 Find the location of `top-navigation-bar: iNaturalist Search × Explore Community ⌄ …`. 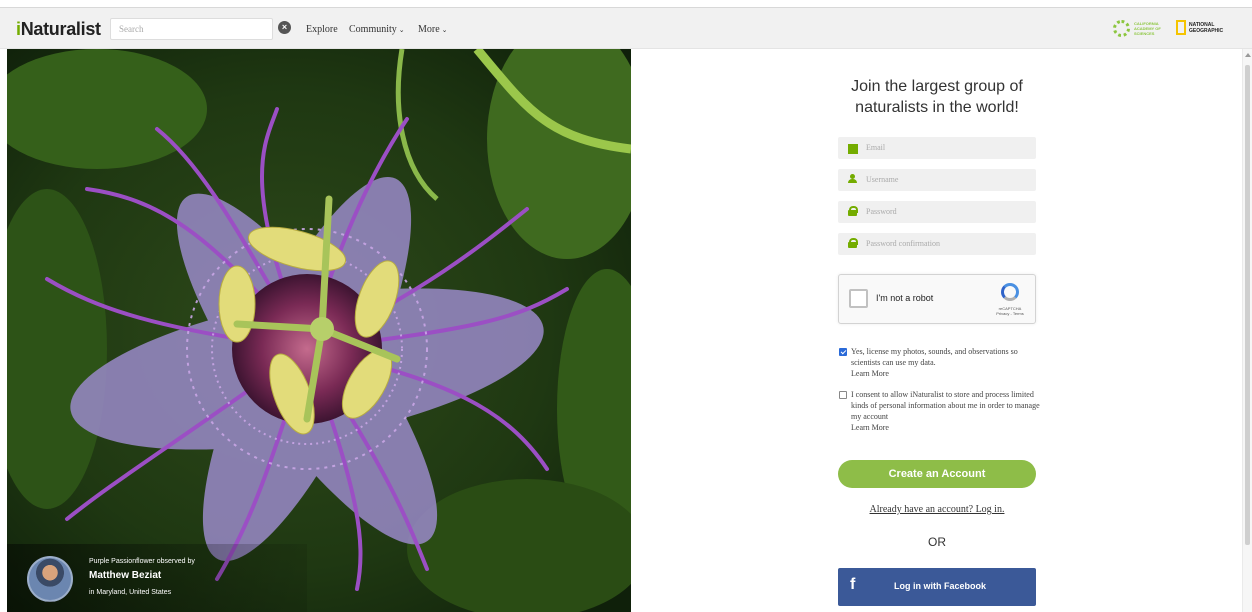

top-navigation-bar: iNaturalist Search × Explore Community ⌄ … is located at coordinates (626, 28).